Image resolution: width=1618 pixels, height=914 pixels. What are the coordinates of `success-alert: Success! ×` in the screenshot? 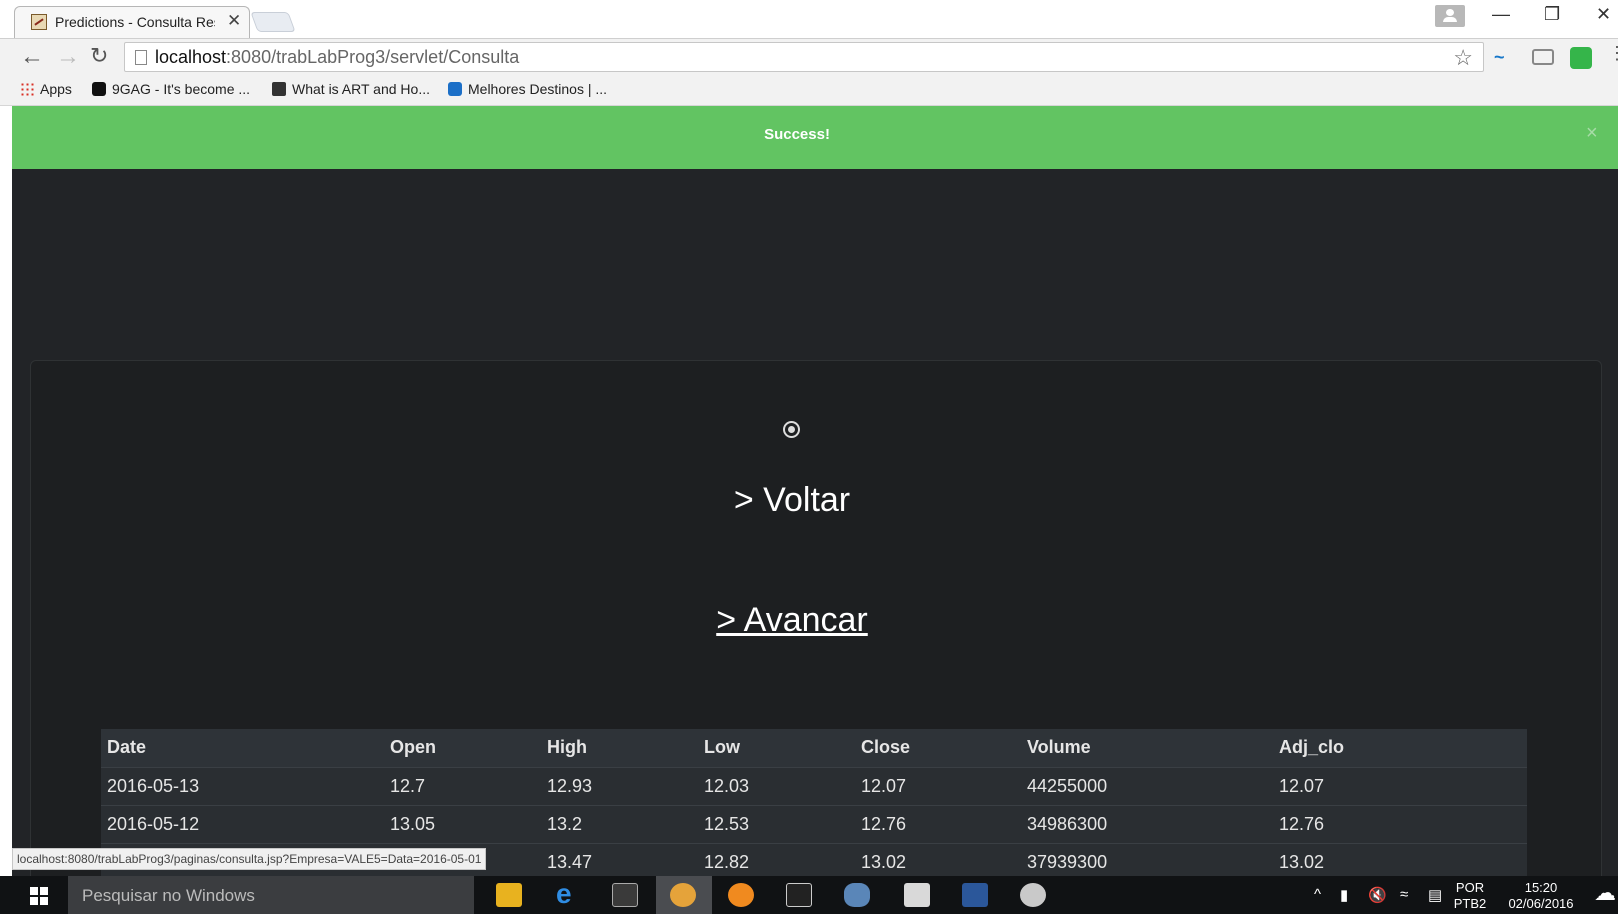 It's located at (815, 137).